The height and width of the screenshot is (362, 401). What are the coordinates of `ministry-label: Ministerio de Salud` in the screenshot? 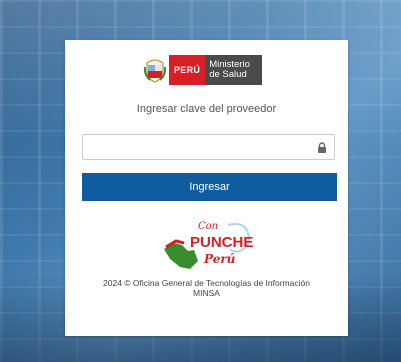 It's located at (233, 70).